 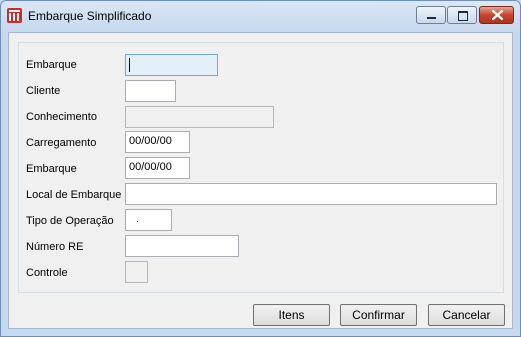 What do you see at coordinates (61, 143) in the screenshot?
I see `carregamento-label: Carregamento` at bounding box center [61, 143].